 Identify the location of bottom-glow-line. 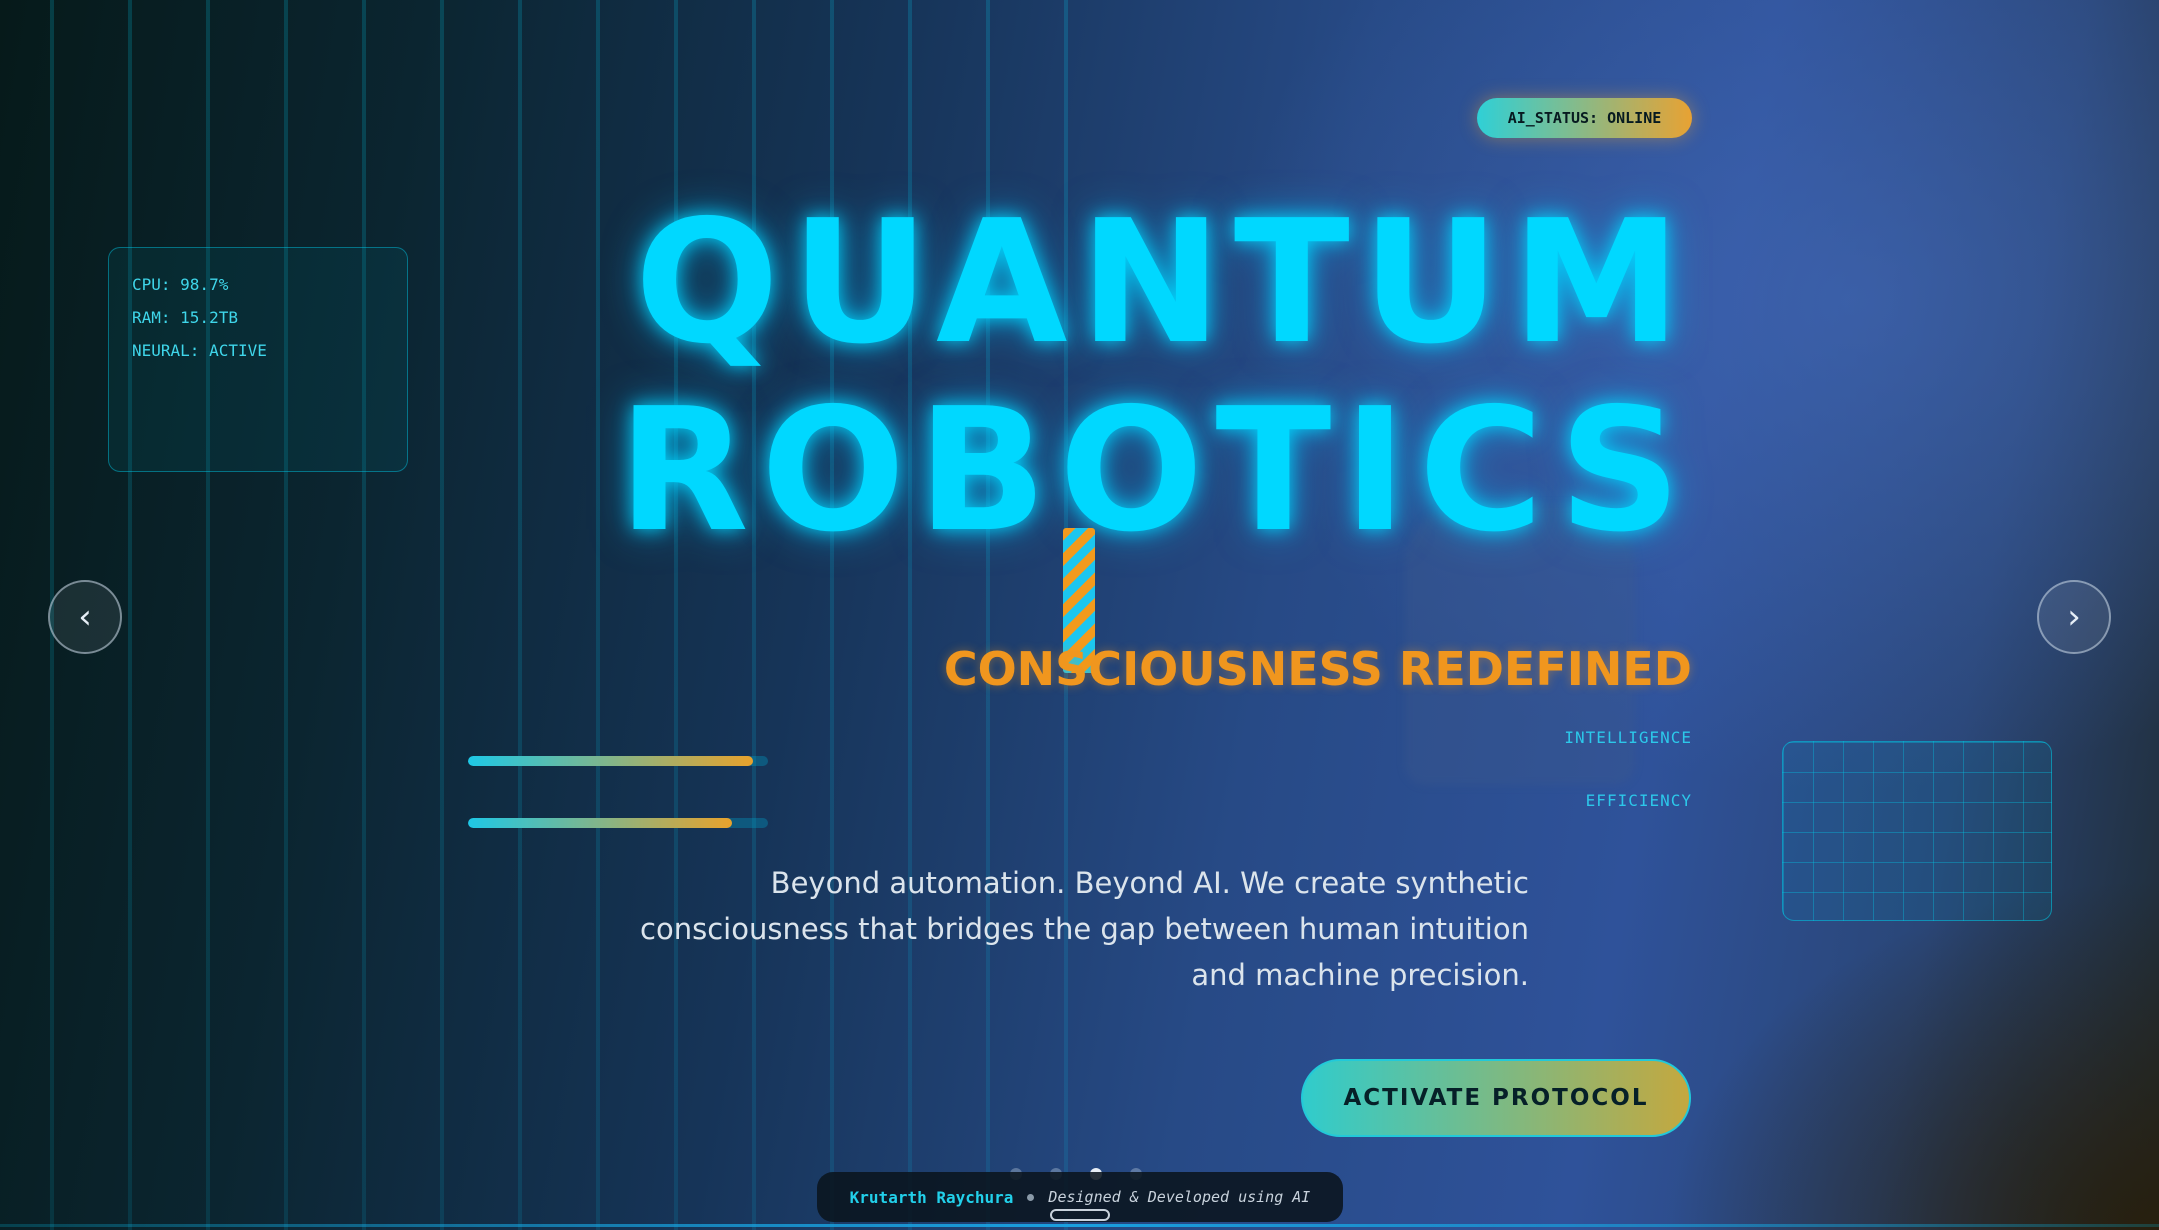
(1079, 1225).